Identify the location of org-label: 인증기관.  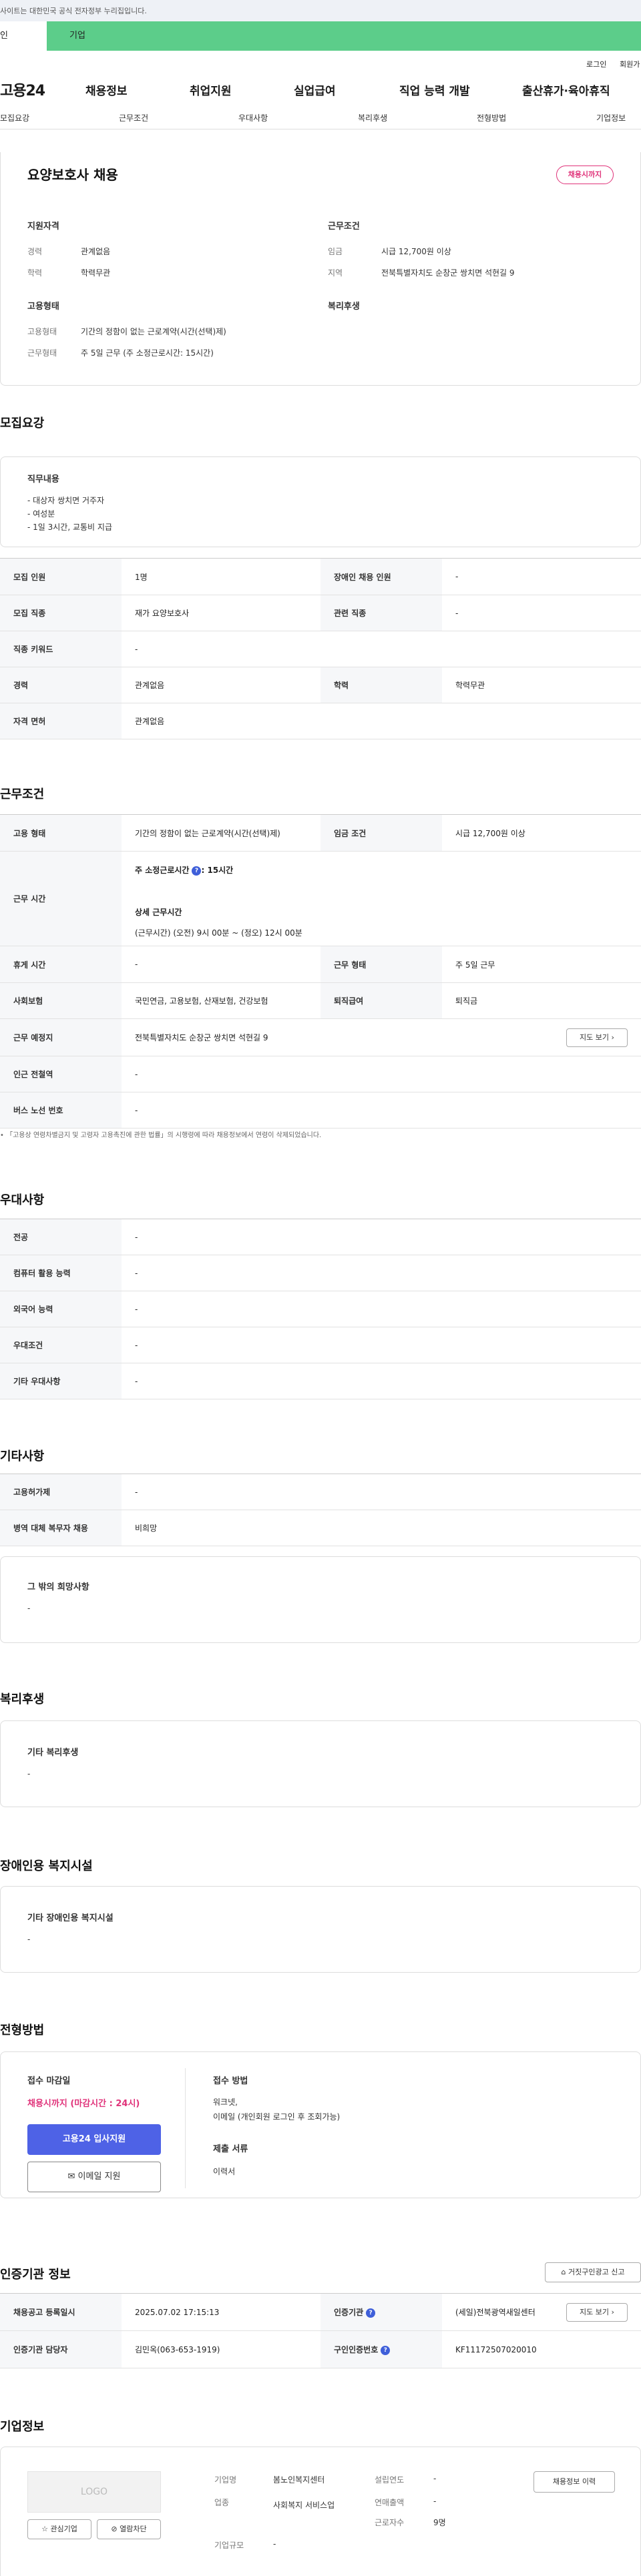
(349, 2312).